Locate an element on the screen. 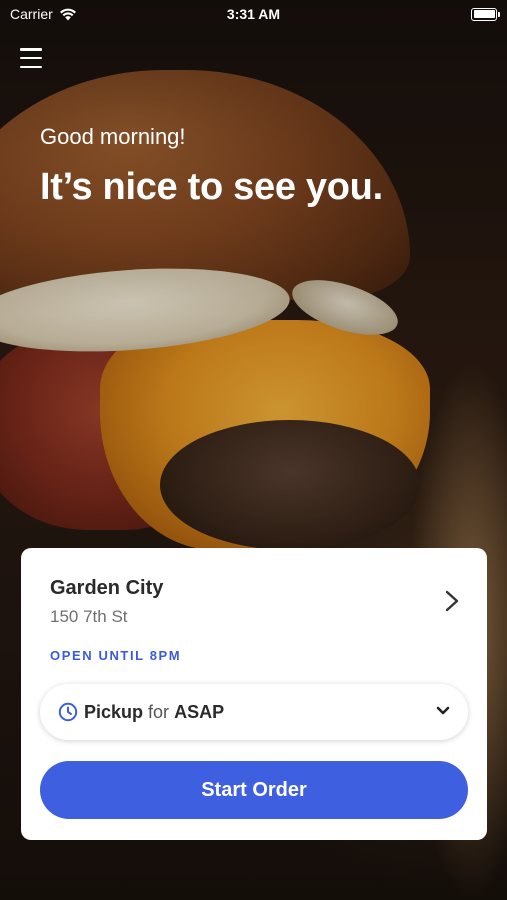  headline-text: It’s nice to see you. is located at coordinates (211, 187).